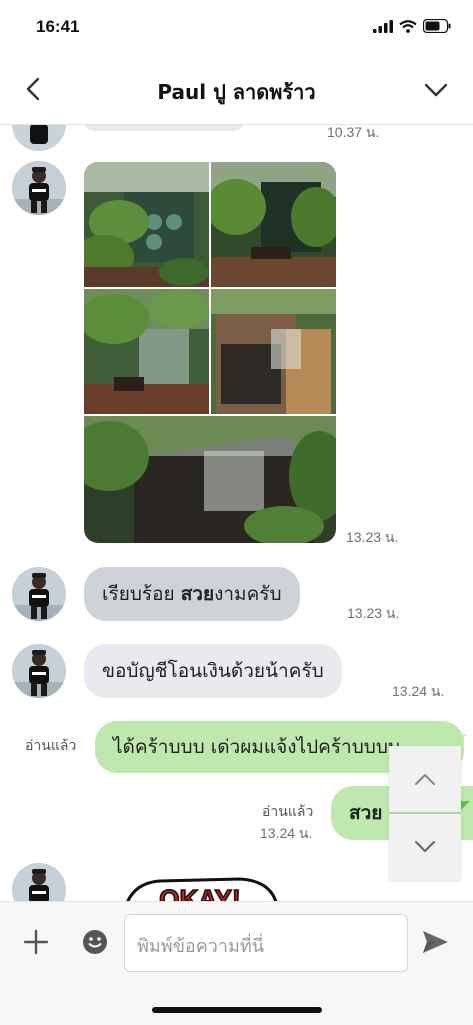 This screenshot has width=473, height=1025. Describe the element at coordinates (141, 594) in the screenshot. I see `message-text-prefix: เรียบร้อย` at that location.